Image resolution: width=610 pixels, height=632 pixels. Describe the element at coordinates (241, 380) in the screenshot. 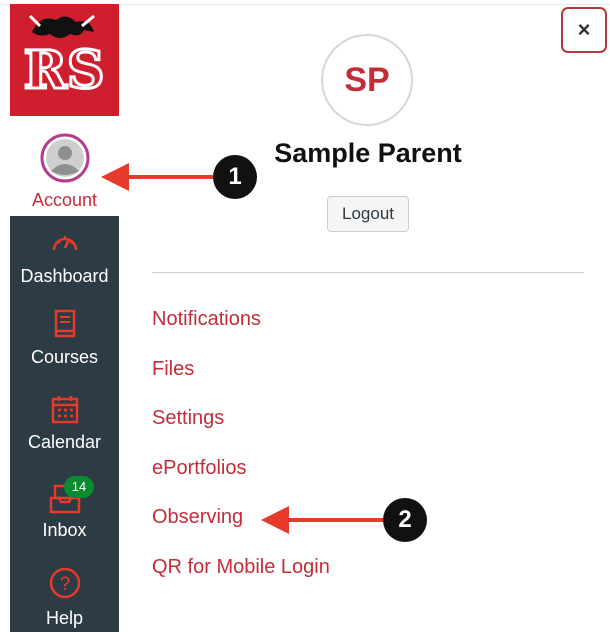

I see `link-files: Files` at that location.